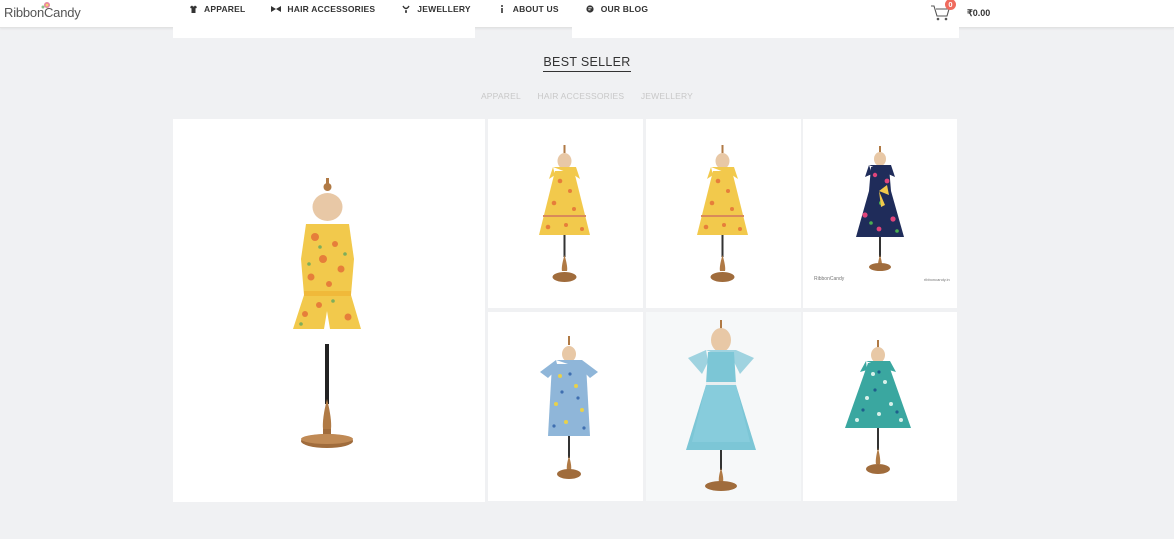 This screenshot has height=539, width=1174. I want to click on nav-label: OUR BLOG, so click(624, 9).